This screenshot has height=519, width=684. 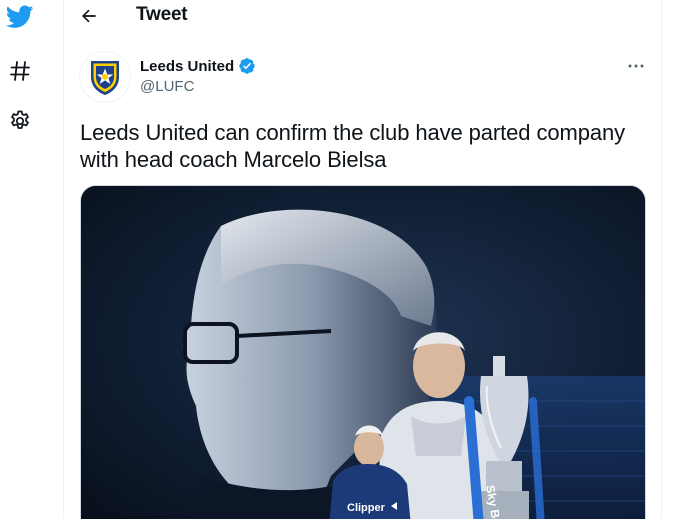 I want to click on hashtag-icon, so click(x=20, y=71).